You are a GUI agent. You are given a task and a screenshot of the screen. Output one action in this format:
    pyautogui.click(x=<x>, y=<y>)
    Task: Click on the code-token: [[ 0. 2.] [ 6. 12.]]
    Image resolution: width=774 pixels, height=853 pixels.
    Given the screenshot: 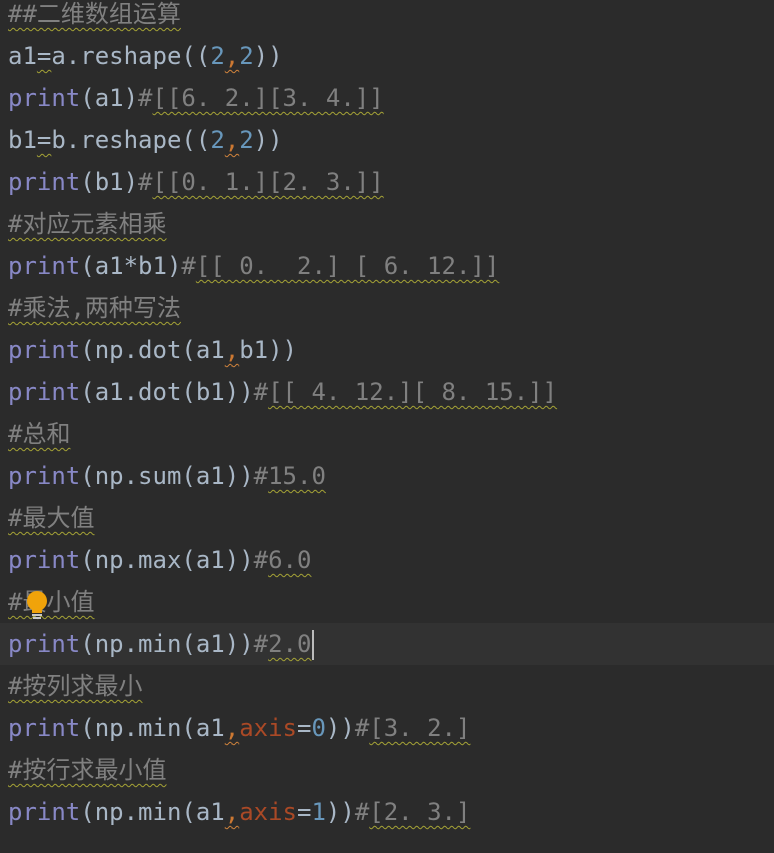 What is the action you would take?
    pyautogui.click(x=347, y=266)
    